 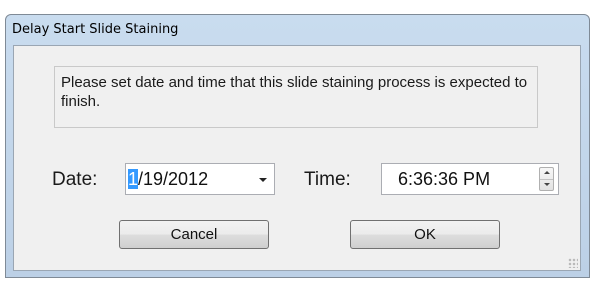 What do you see at coordinates (444, 179) in the screenshot?
I see `time-value: 6:36:36 PM` at bounding box center [444, 179].